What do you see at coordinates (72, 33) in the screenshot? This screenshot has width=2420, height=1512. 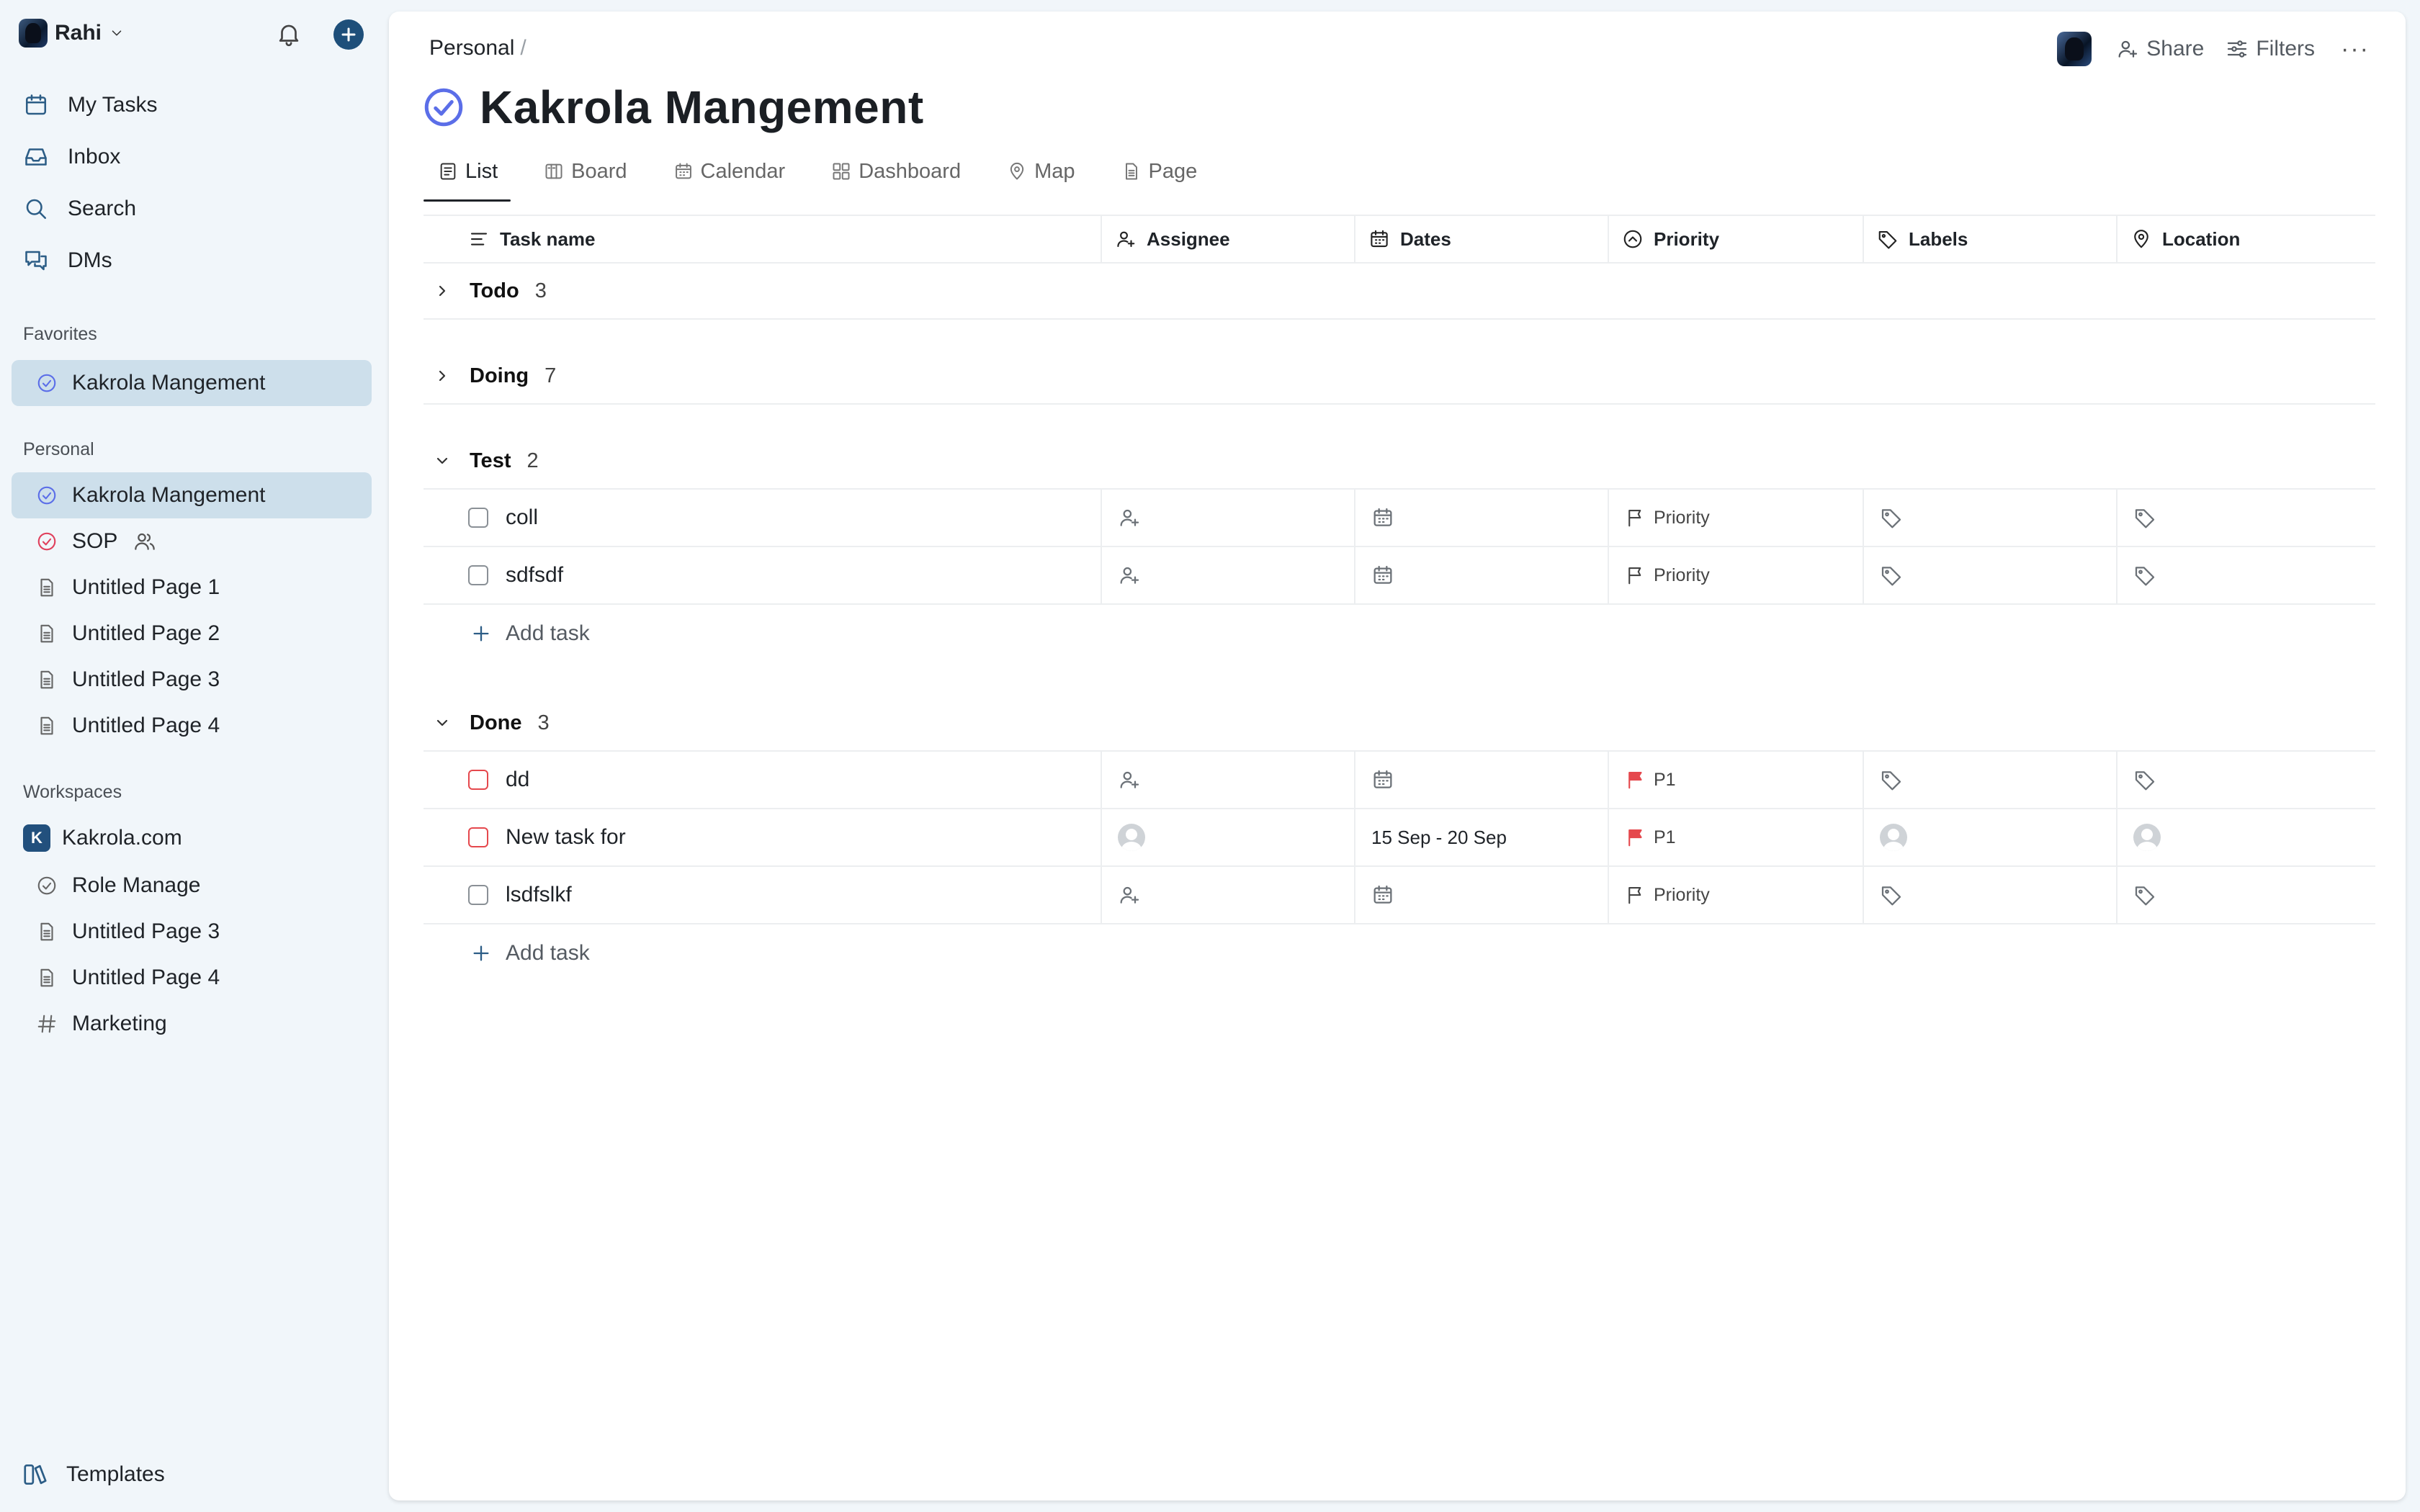 I see `user-switcher: Rahi` at bounding box center [72, 33].